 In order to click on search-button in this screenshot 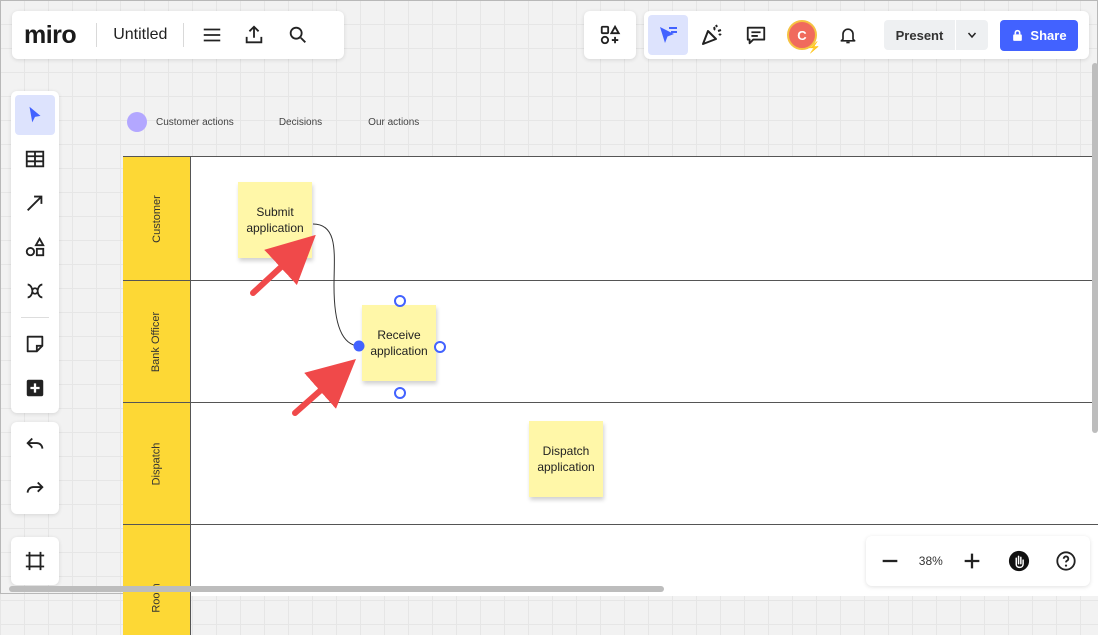, I will do `click(298, 35)`.